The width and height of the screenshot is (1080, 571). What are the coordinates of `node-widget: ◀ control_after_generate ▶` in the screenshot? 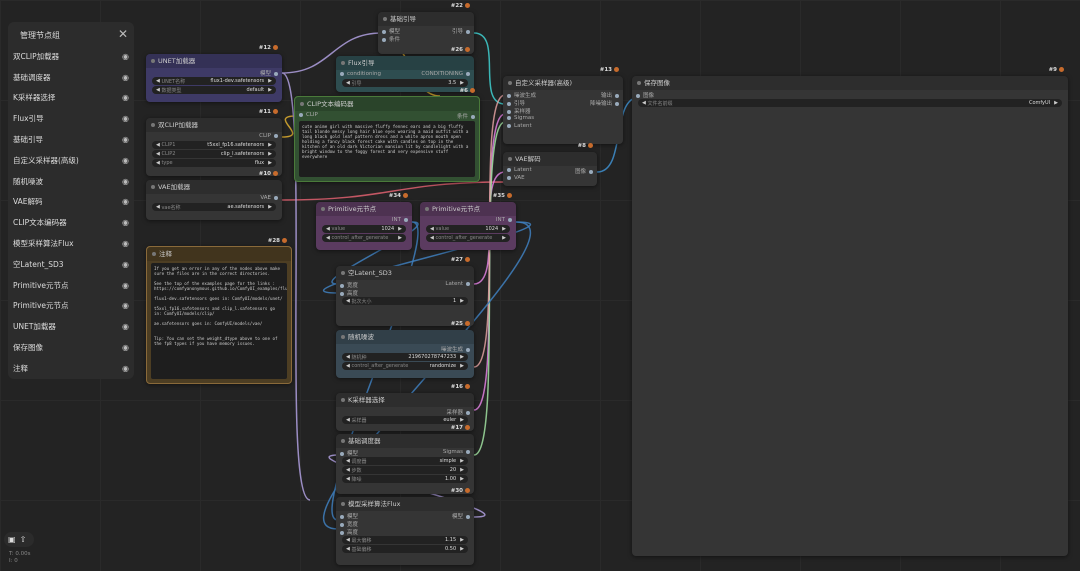 It's located at (364, 238).